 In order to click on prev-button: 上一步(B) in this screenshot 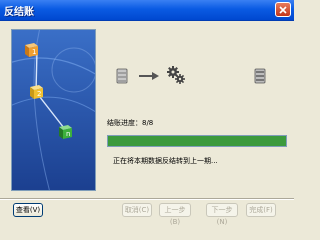, I will do `click(175, 214)`.